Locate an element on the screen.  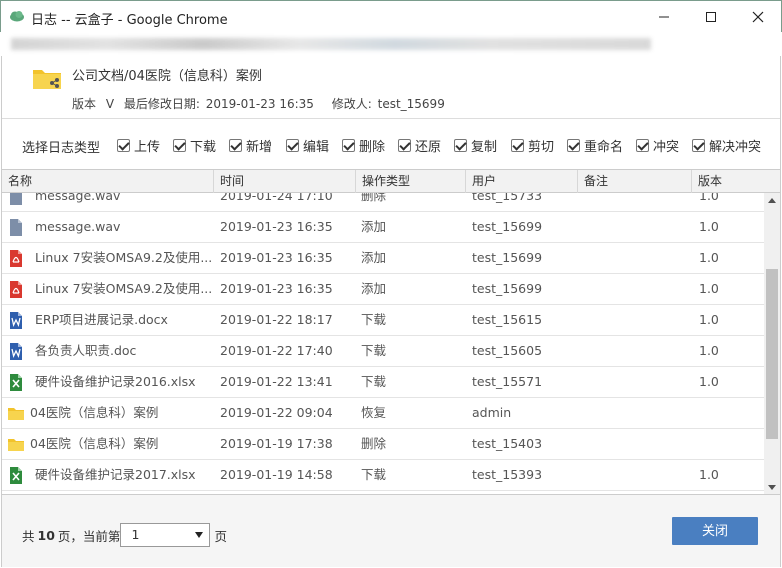
close-button: 关闭 is located at coordinates (715, 531).